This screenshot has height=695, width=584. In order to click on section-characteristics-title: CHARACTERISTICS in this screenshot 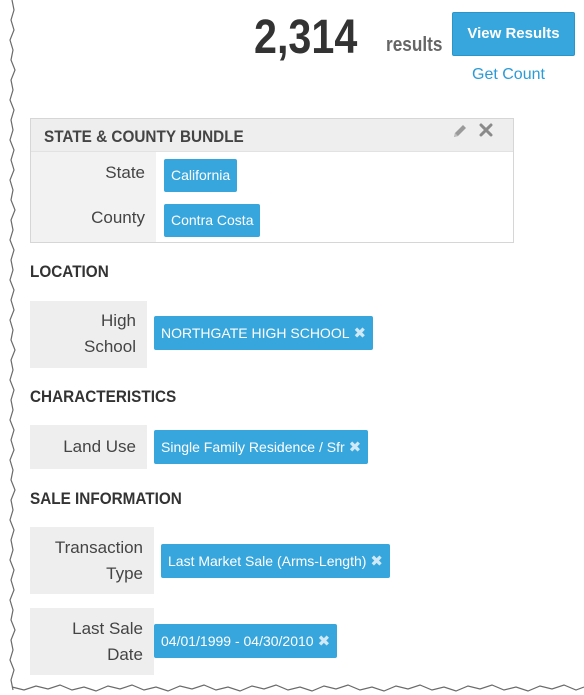, I will do `click(103, 396)`.